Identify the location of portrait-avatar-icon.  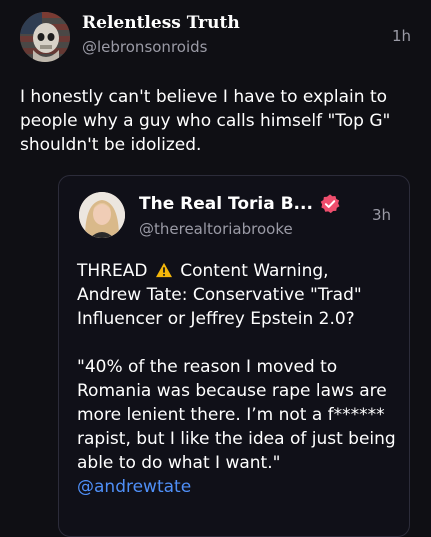
(102, 215).